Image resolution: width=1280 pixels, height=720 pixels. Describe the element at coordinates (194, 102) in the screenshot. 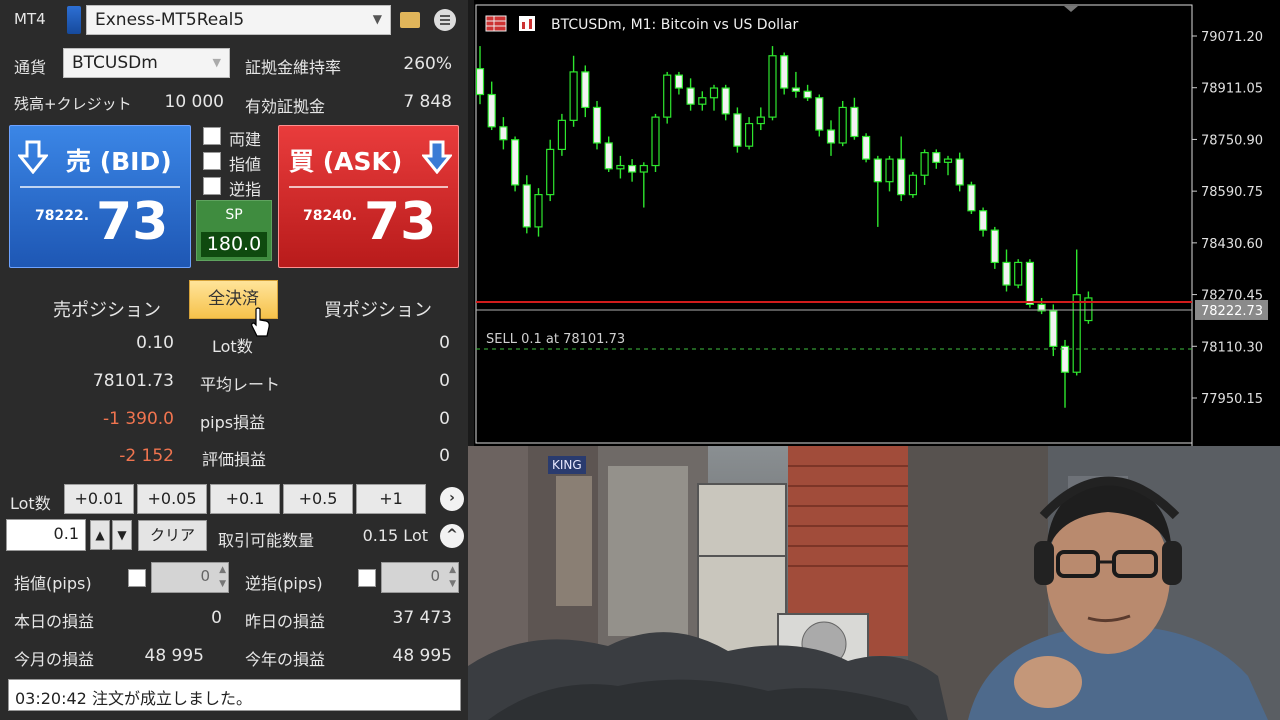

I see `balance-value: 10 000` at that location.